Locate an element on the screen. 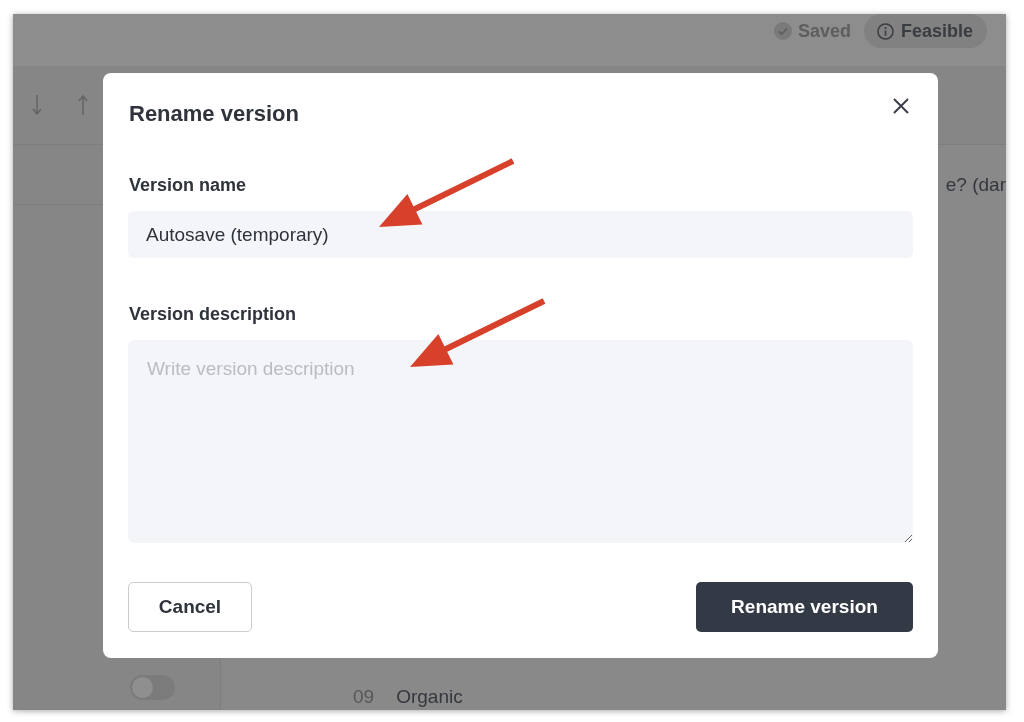 This screenshot has height=722, width=1024. cancel-button: Cancel is located at coordinates (190, 607).